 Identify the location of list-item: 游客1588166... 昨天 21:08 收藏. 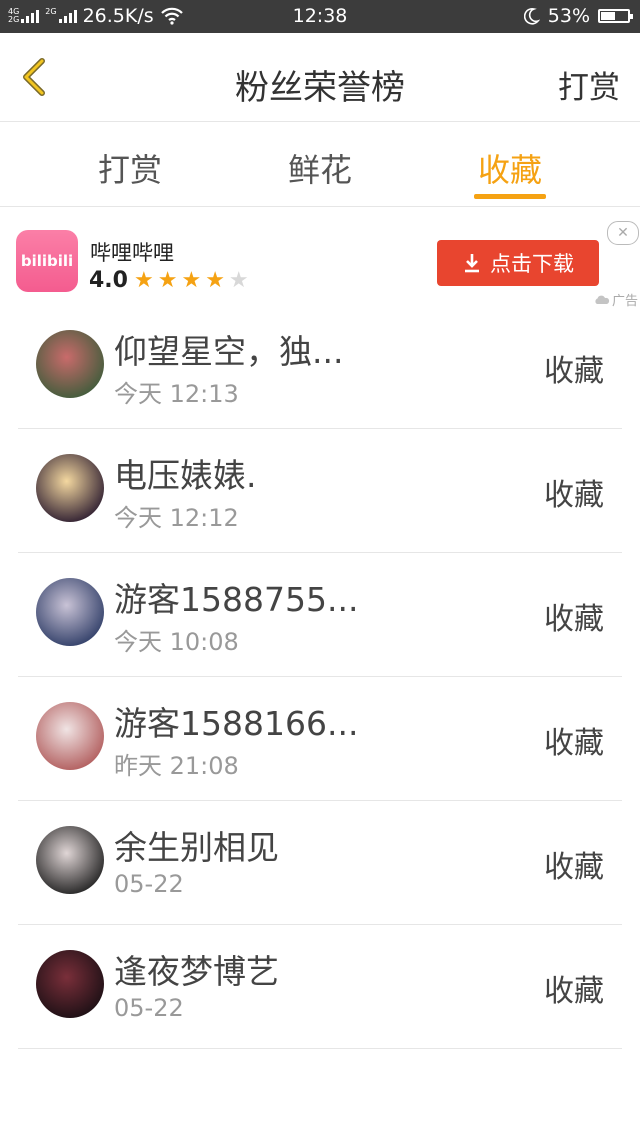
(320, 739).